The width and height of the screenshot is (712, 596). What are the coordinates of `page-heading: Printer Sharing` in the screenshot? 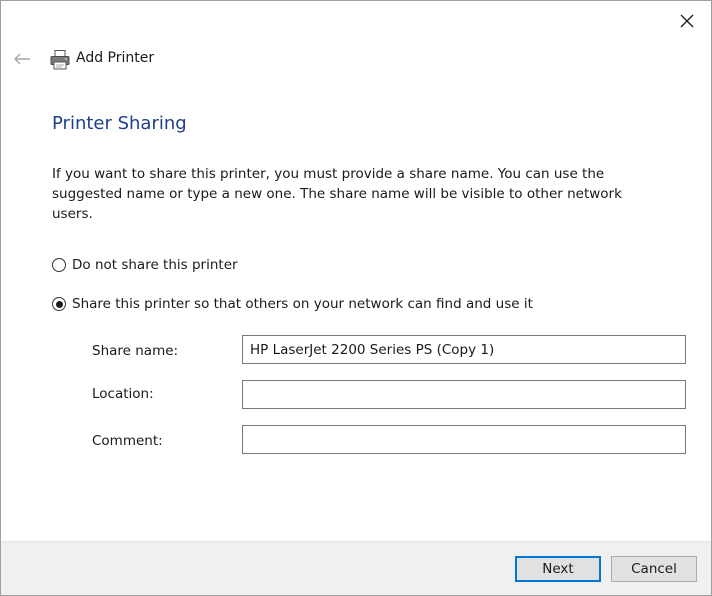 It's located at (119, 123).